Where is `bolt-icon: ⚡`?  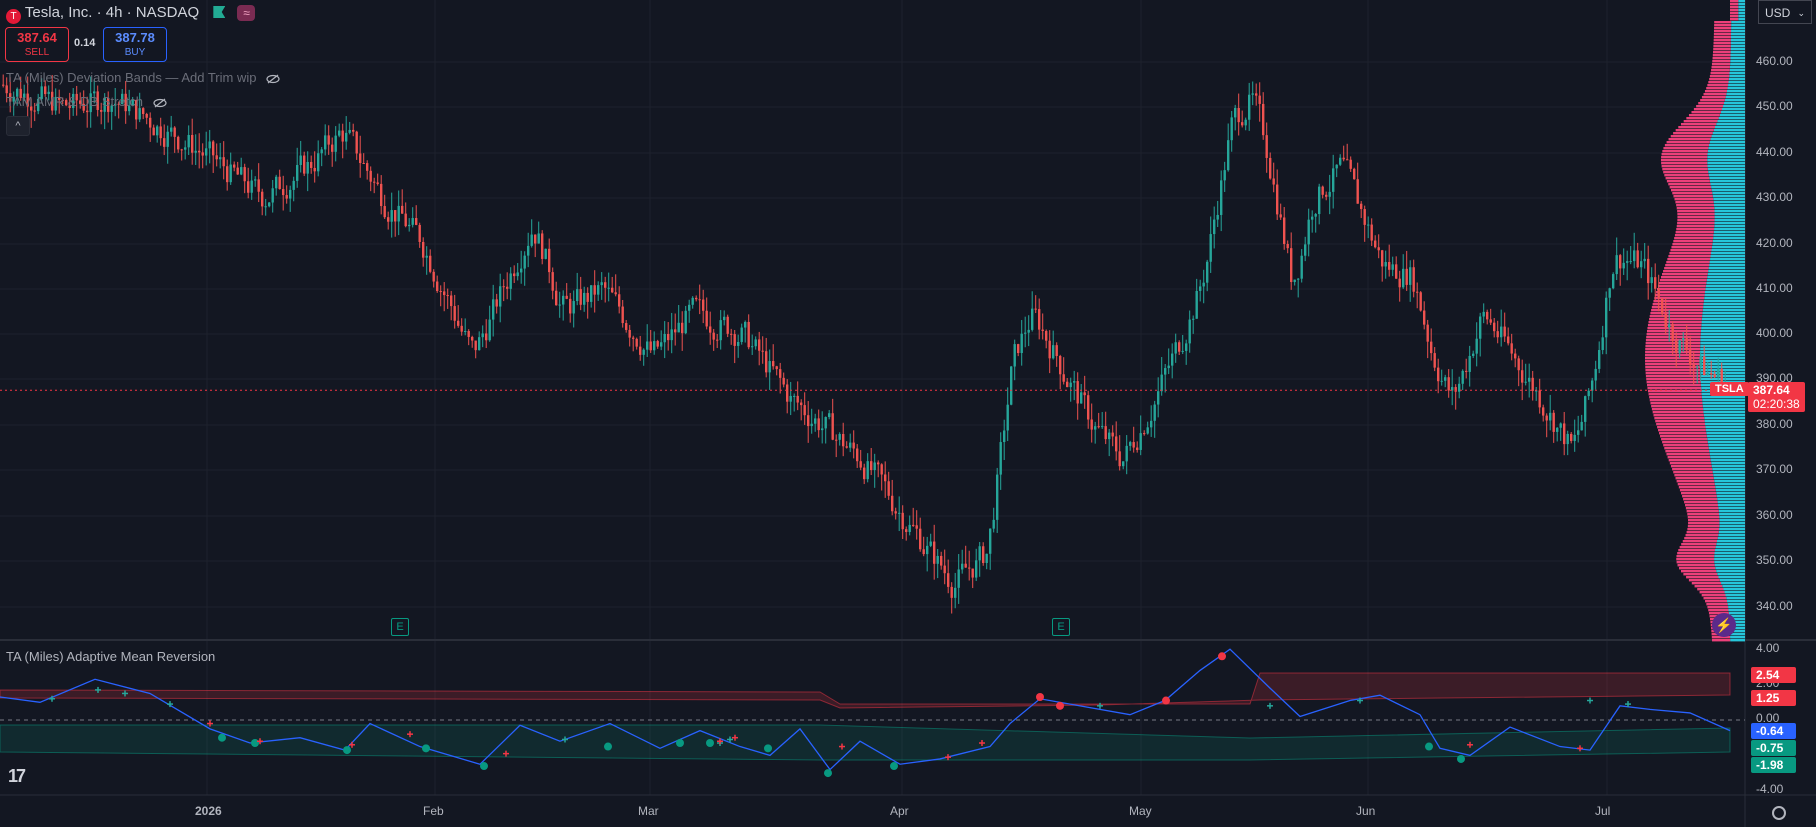 bolt-icon: ⚡ is located at coordinates (1724, 625).